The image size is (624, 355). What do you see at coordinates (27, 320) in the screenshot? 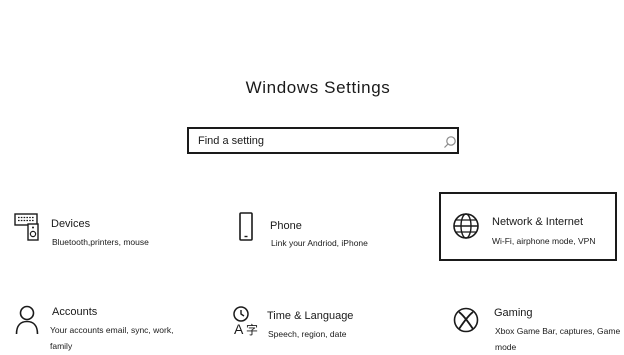
I see `person-icon` at bounding box center [27, 320].